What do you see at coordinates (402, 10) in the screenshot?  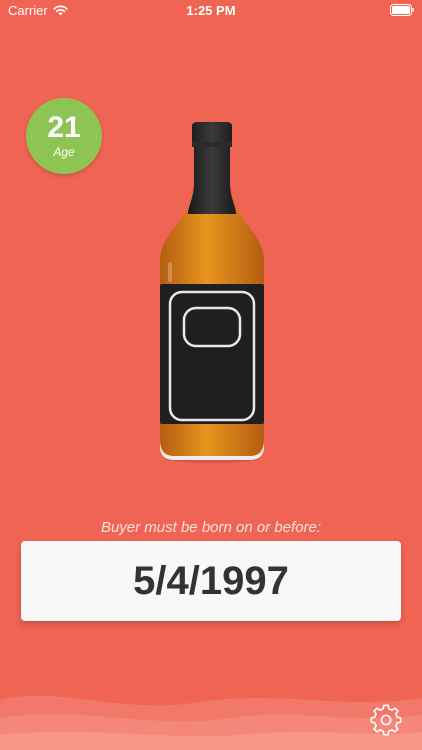 I see `battery-icon` at bounding box center [402, 10].